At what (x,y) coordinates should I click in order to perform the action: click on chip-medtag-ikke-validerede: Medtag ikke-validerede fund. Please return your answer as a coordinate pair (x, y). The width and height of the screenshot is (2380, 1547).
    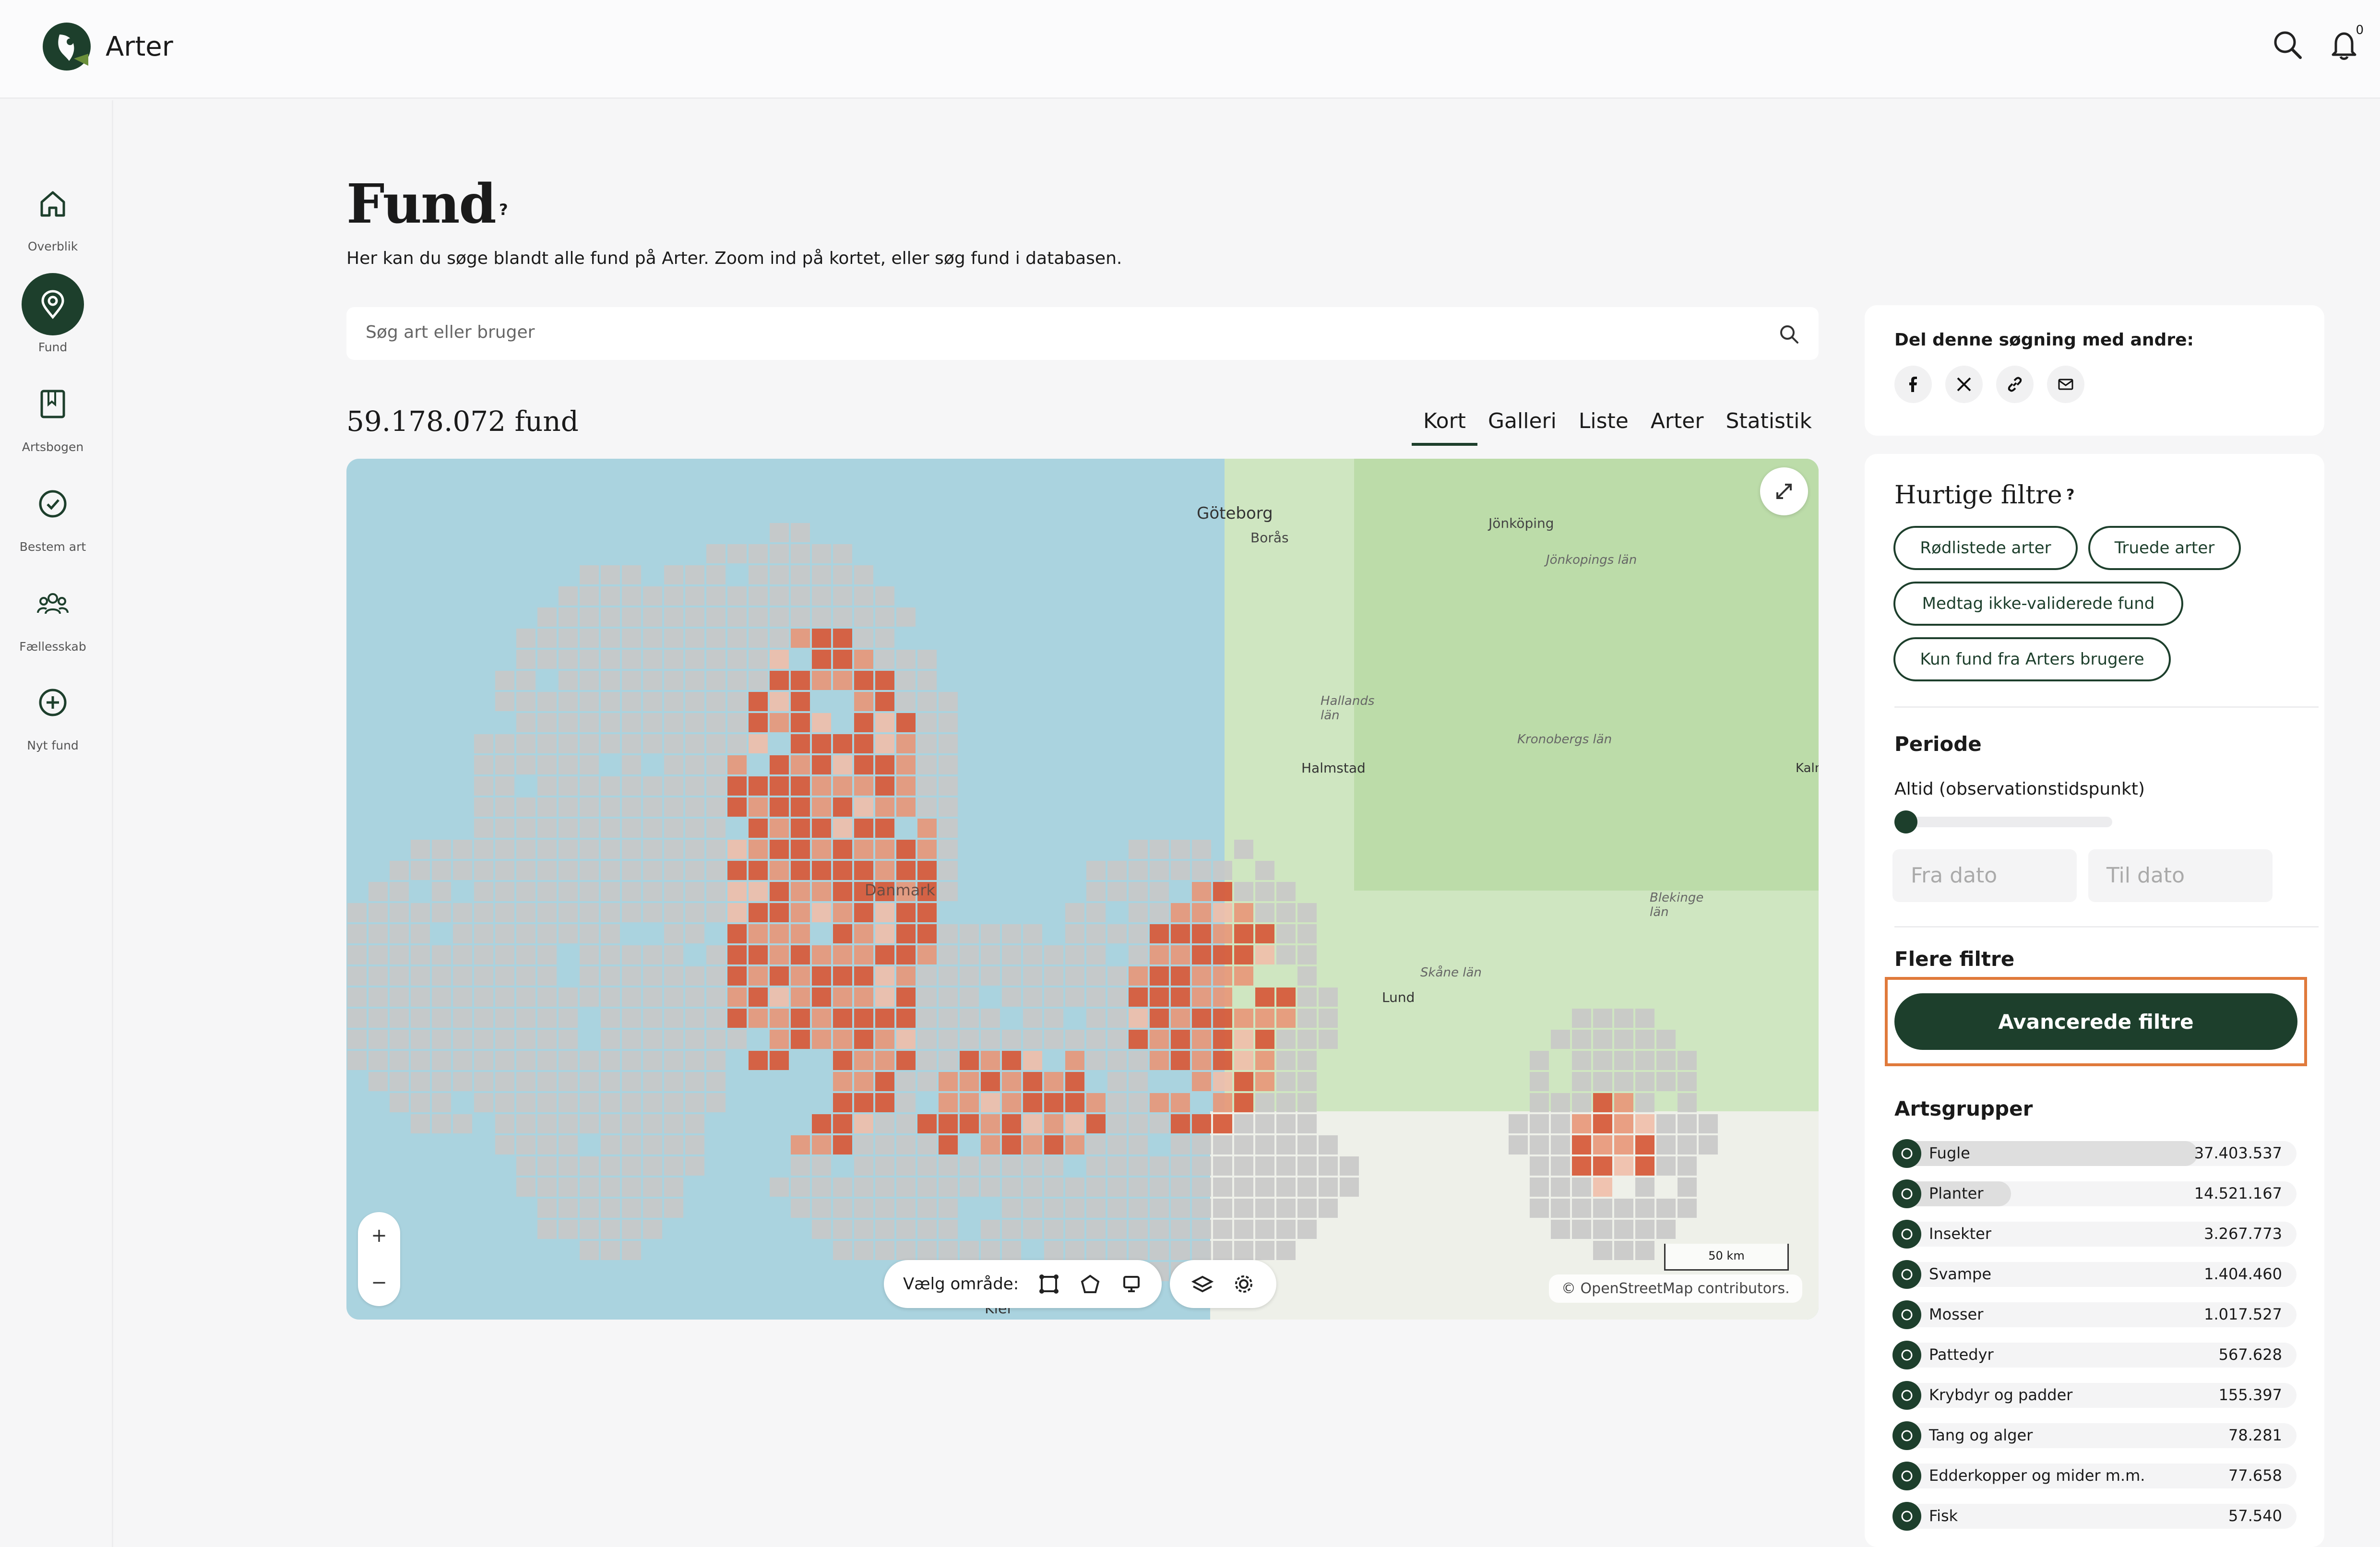
    Looking at the image, I should click on (2038, 604).